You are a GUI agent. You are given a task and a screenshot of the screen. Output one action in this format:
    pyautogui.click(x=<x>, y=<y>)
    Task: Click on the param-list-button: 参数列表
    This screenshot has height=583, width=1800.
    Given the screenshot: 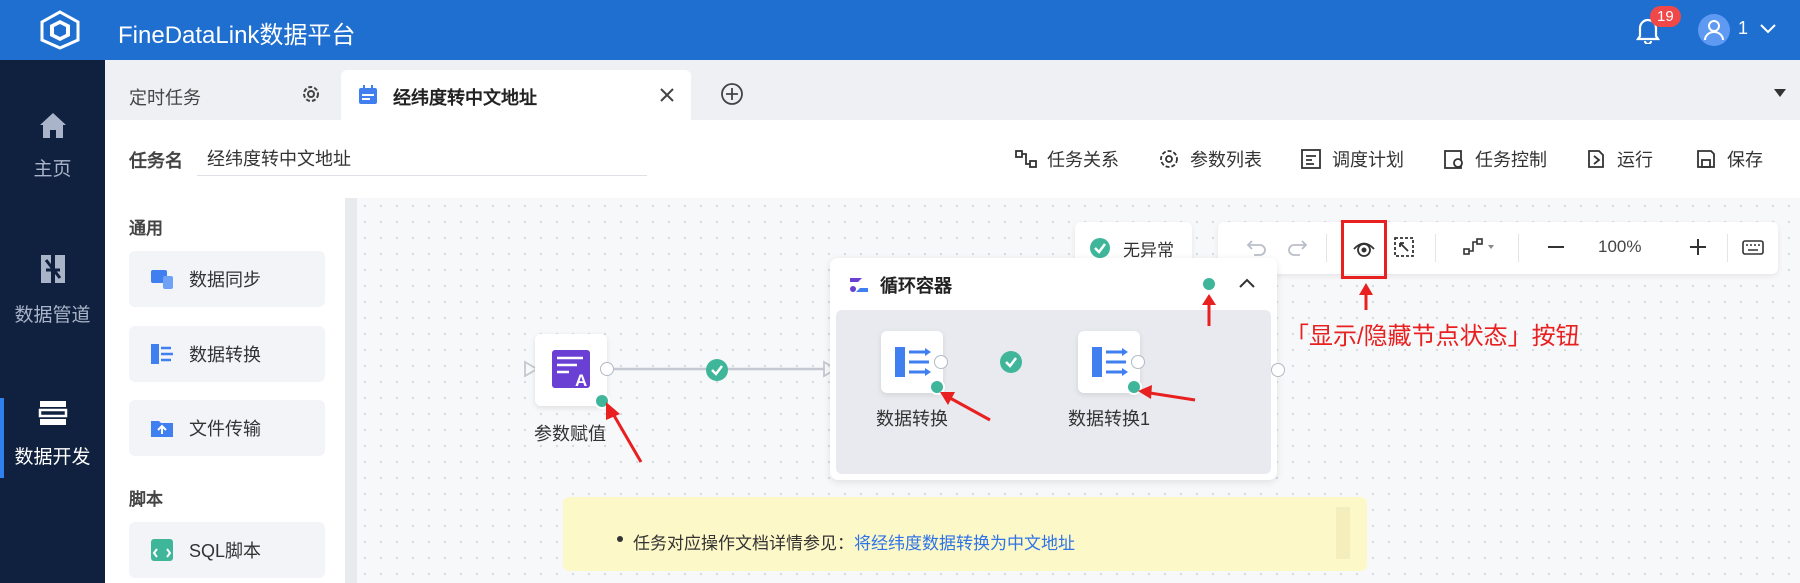 What is the action you would take?
    pyautogui.click(x=1210, y=159)
    